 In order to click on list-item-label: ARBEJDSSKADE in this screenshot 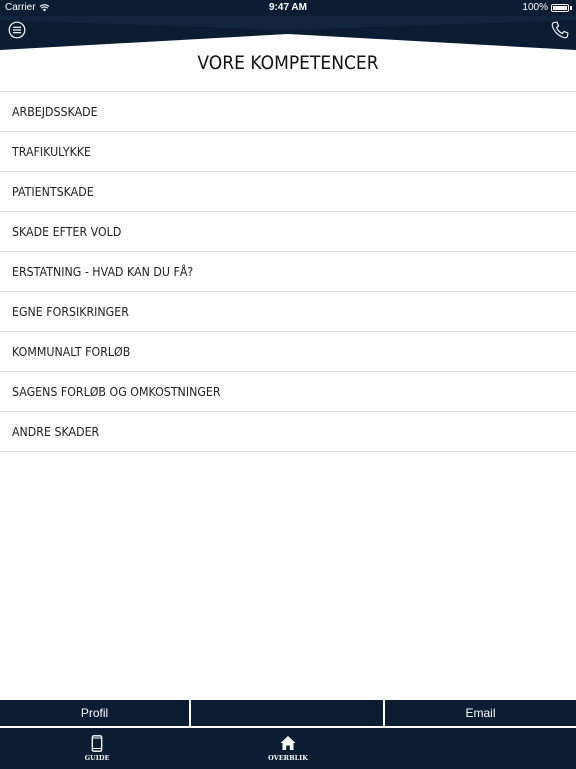, I will do `click(55, 111)`.